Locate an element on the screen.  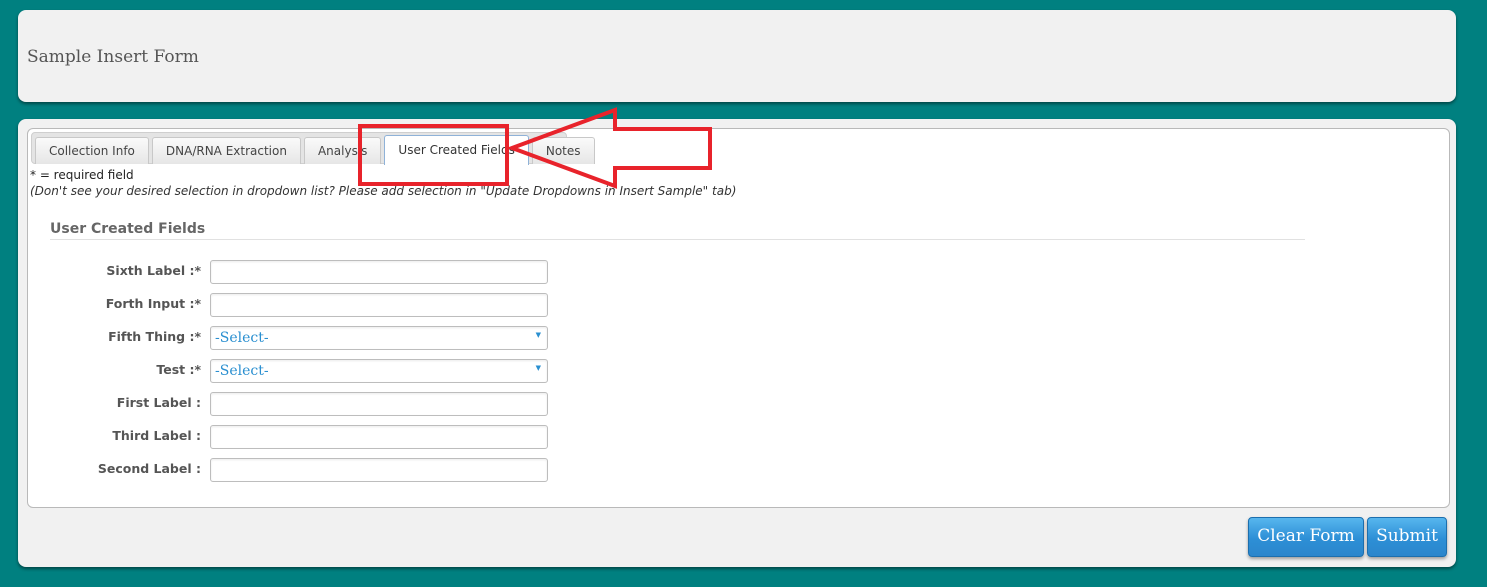
required-field-note: * = required field is located at coordinates (82, 175).